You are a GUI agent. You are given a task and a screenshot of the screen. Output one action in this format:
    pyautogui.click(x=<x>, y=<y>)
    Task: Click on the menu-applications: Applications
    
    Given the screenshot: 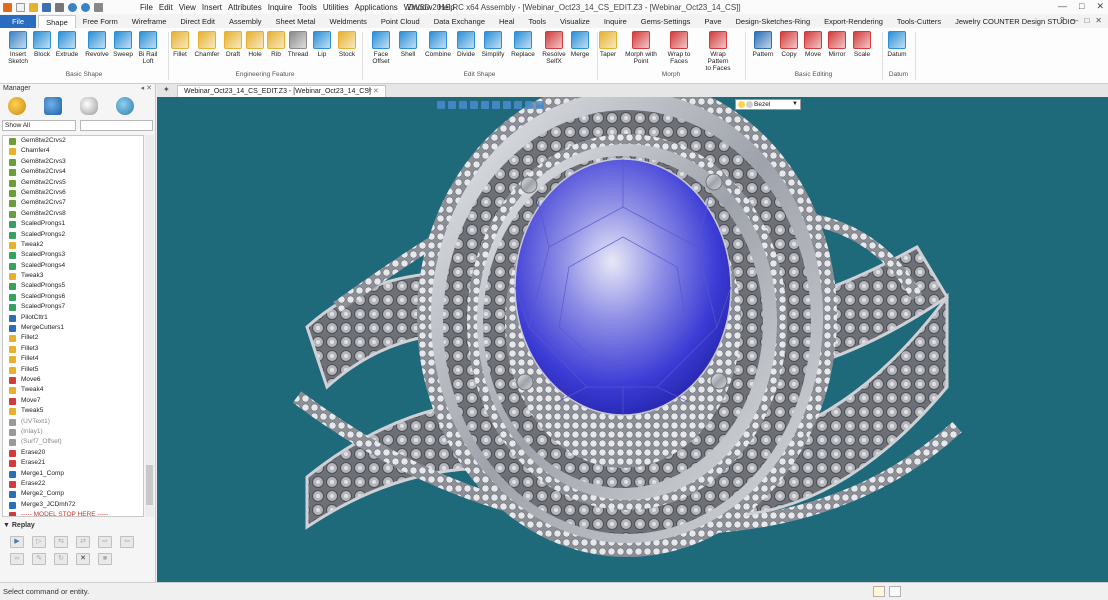 What is the action you would take?
    pyautogui.click(x=376, y=7)
    